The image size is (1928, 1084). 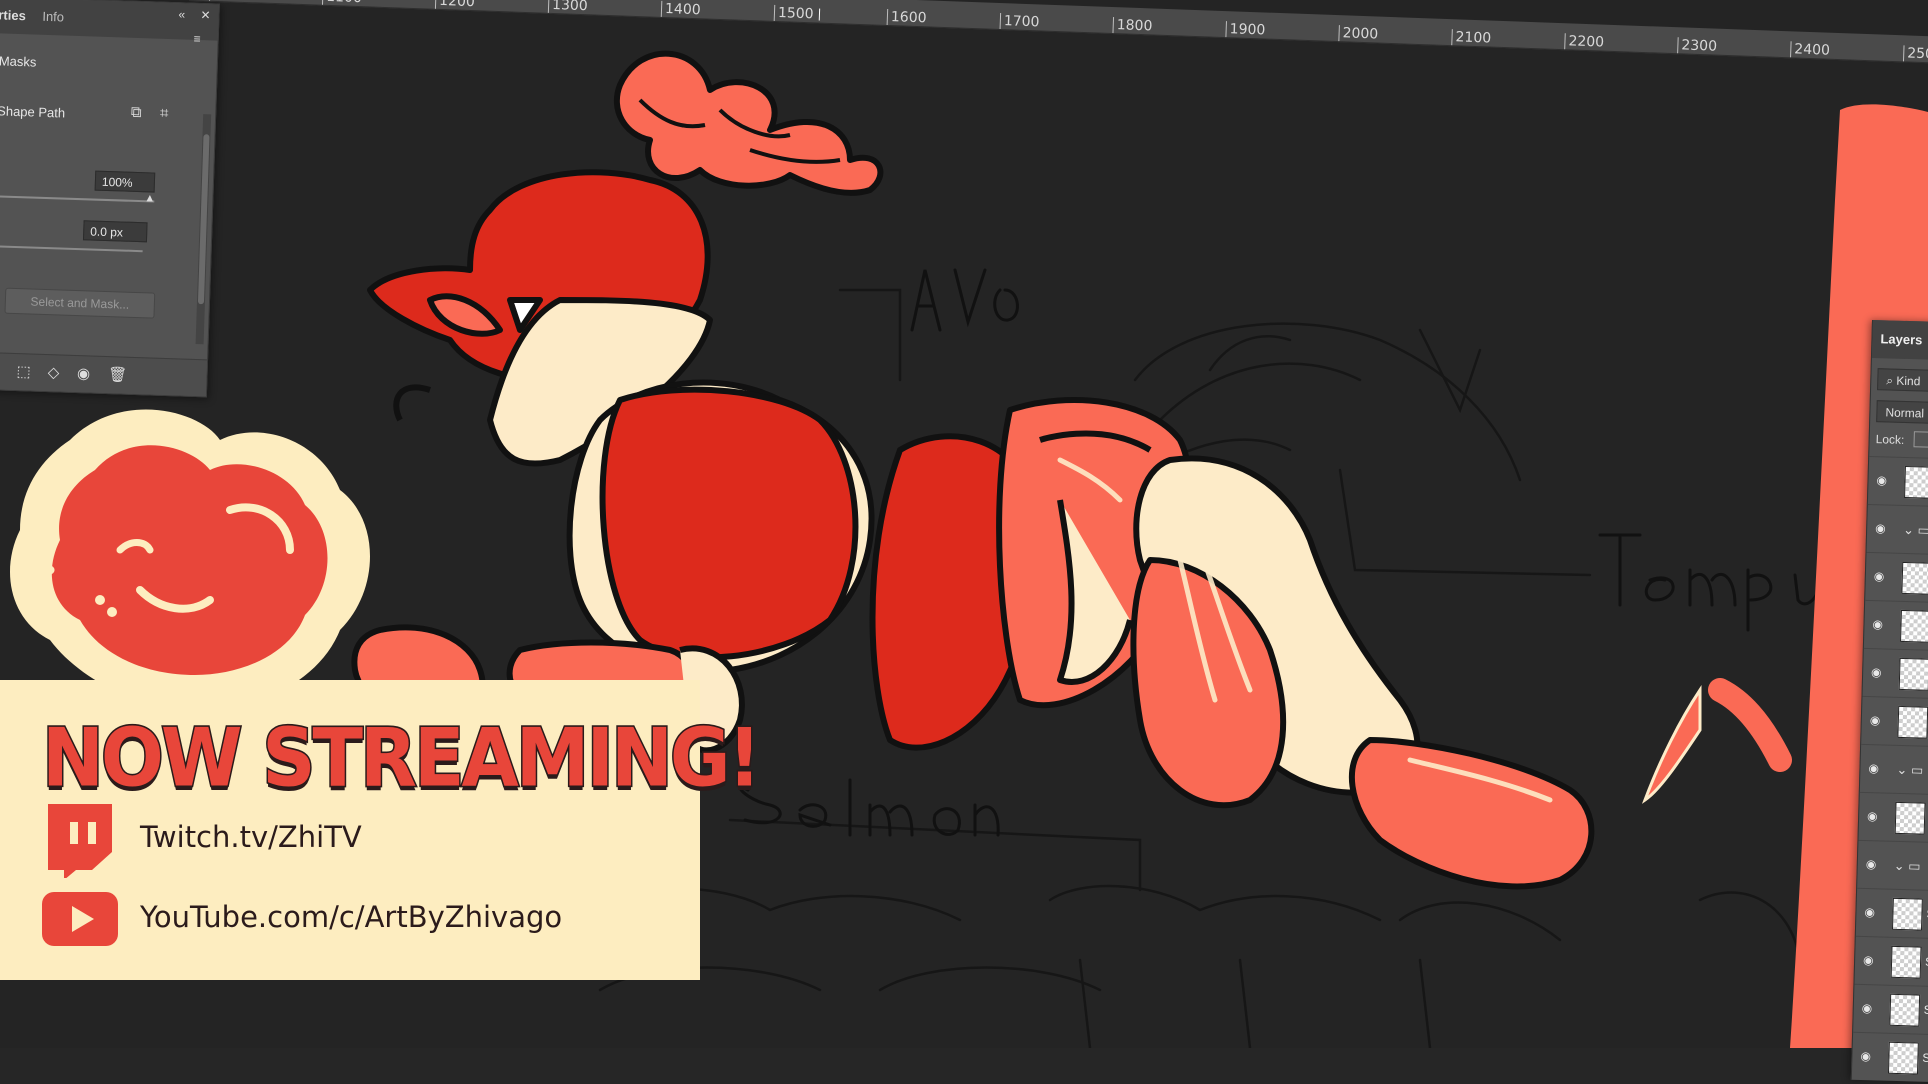 I want to click on search-icon: ⌕, so click(x=1891, y=380).